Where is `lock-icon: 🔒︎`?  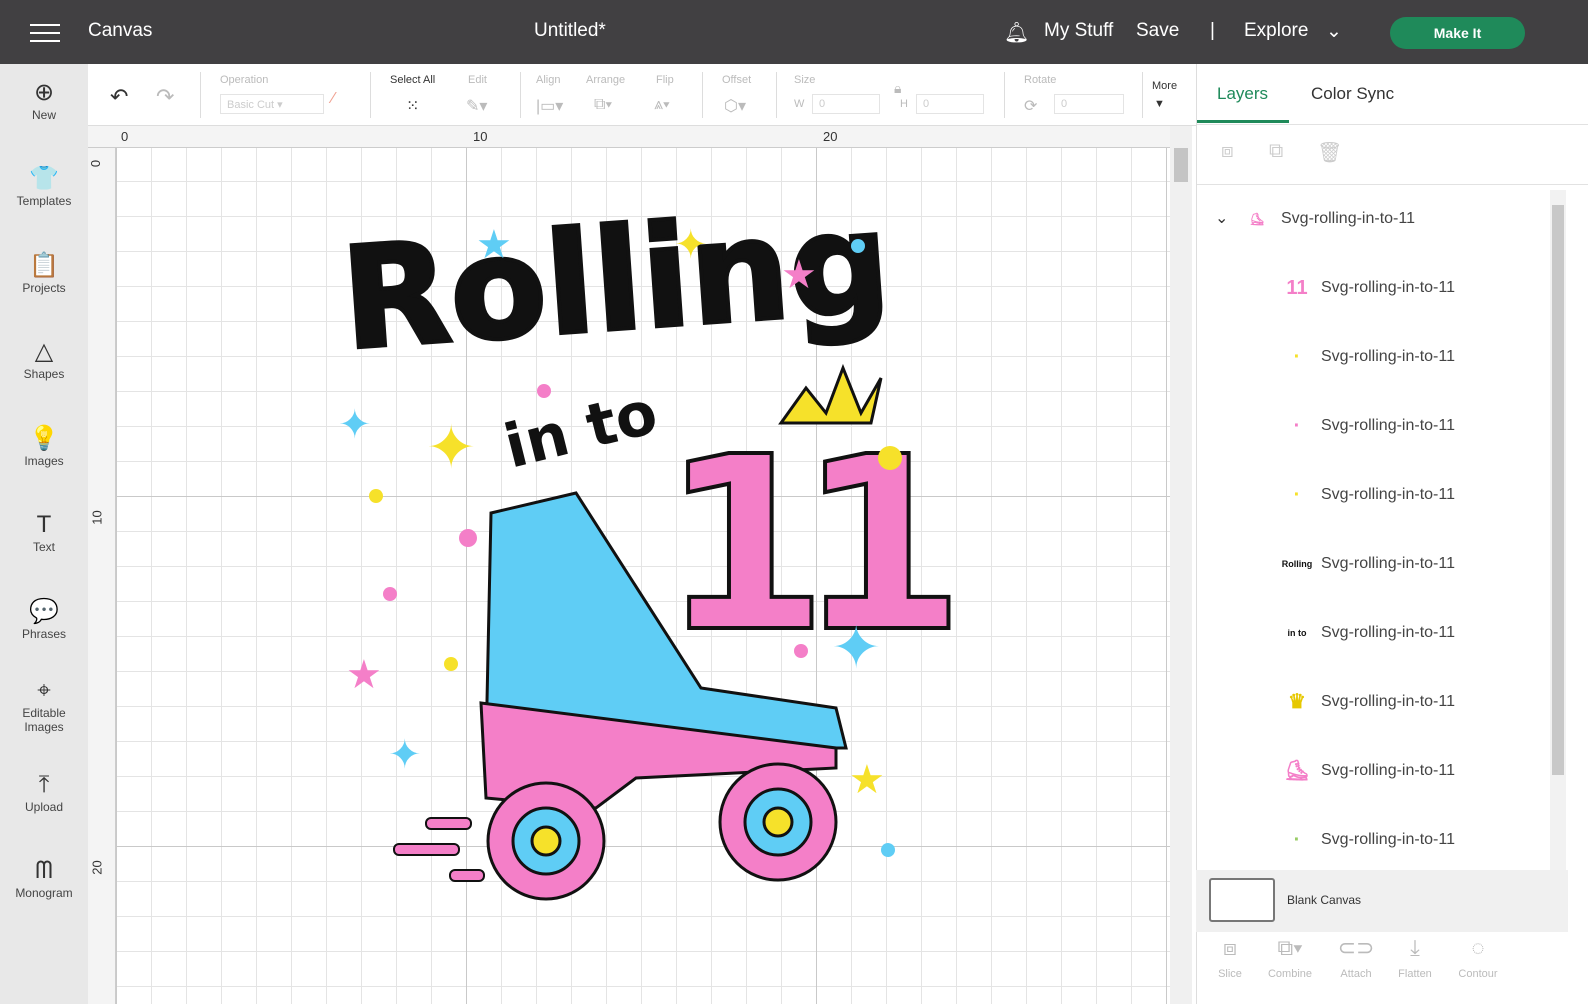 lock-icon: 🔒︎ is located at coordinates (897, 88).